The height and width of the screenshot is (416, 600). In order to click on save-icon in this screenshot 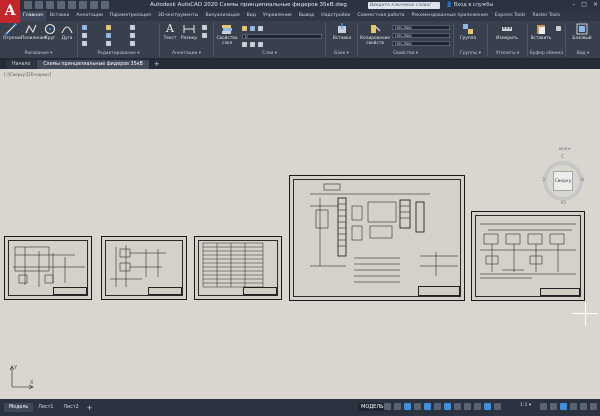, I will do `click(50, 5)`.